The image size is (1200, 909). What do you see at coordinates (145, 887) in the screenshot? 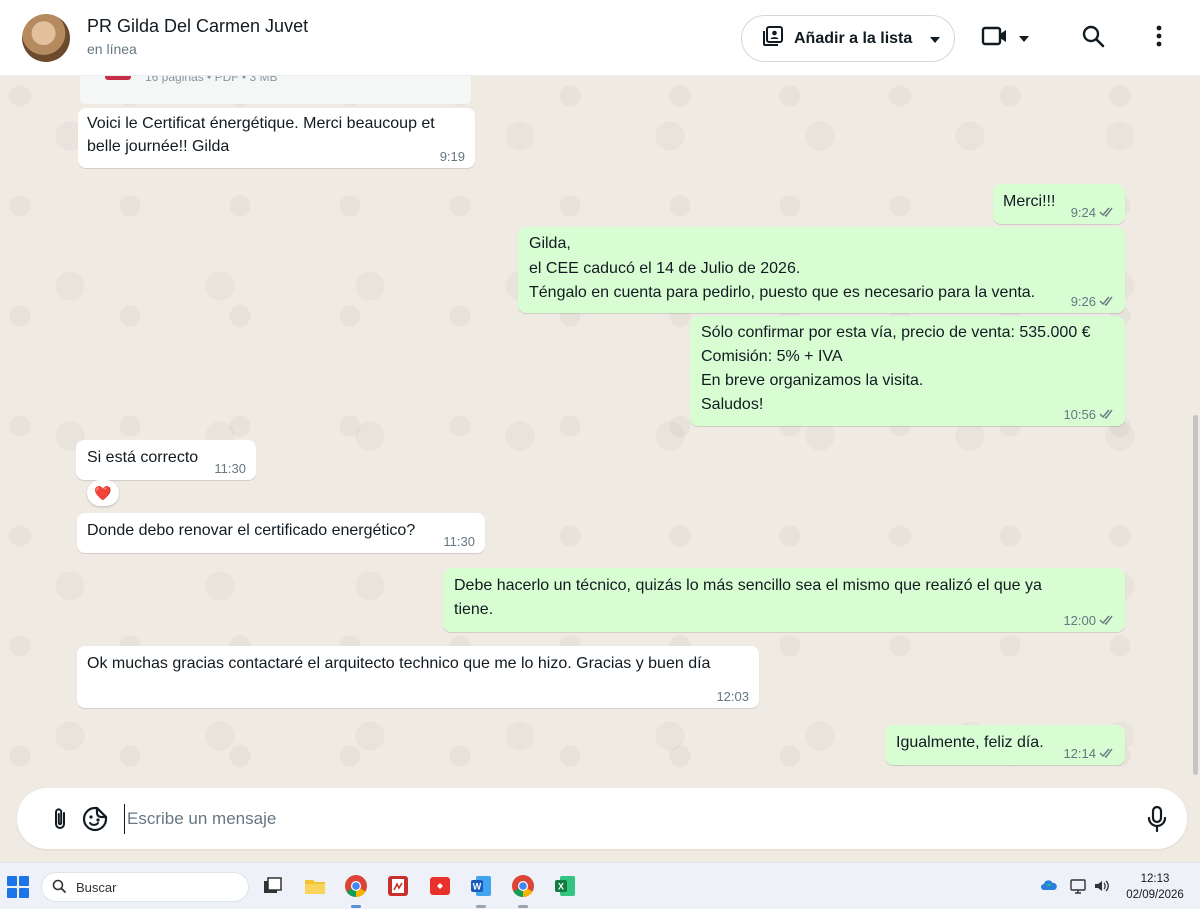
I see `taskbar-search: Buscar` at bounding box center [145, 887].